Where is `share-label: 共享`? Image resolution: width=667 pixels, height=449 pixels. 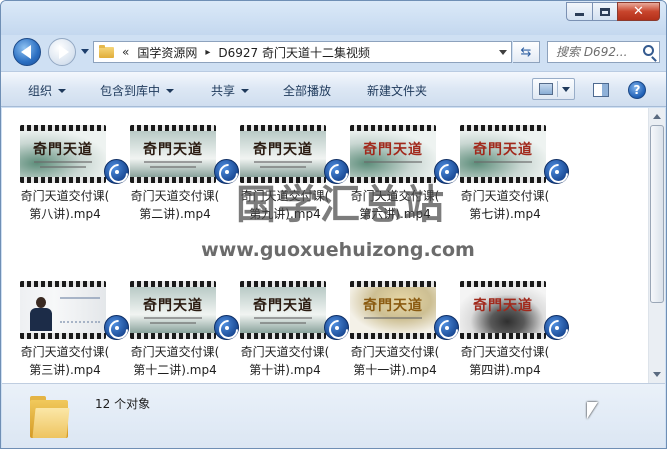
share-label: 共享 is located at coordinates (223, 91).